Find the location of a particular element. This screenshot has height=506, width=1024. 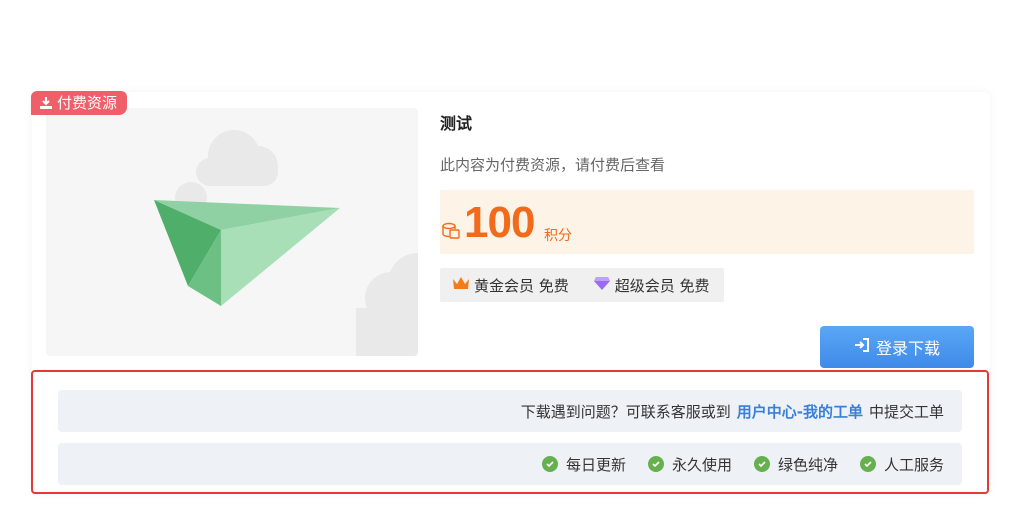

price-amount: 100 is located at coordinates (499, 222).